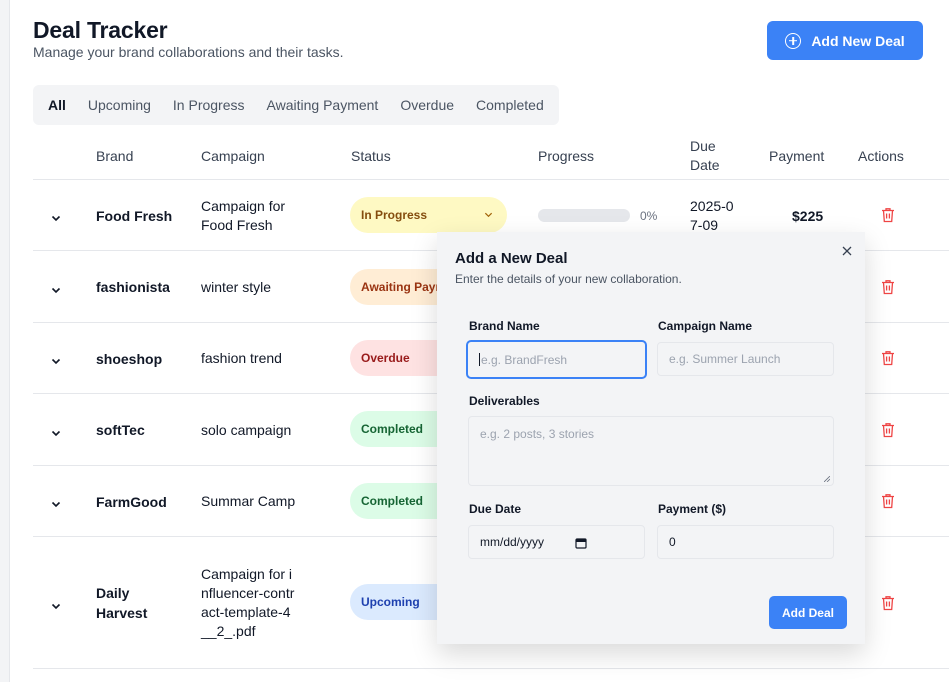  I want to click on brand-name: fashionista, so click(133, 287).